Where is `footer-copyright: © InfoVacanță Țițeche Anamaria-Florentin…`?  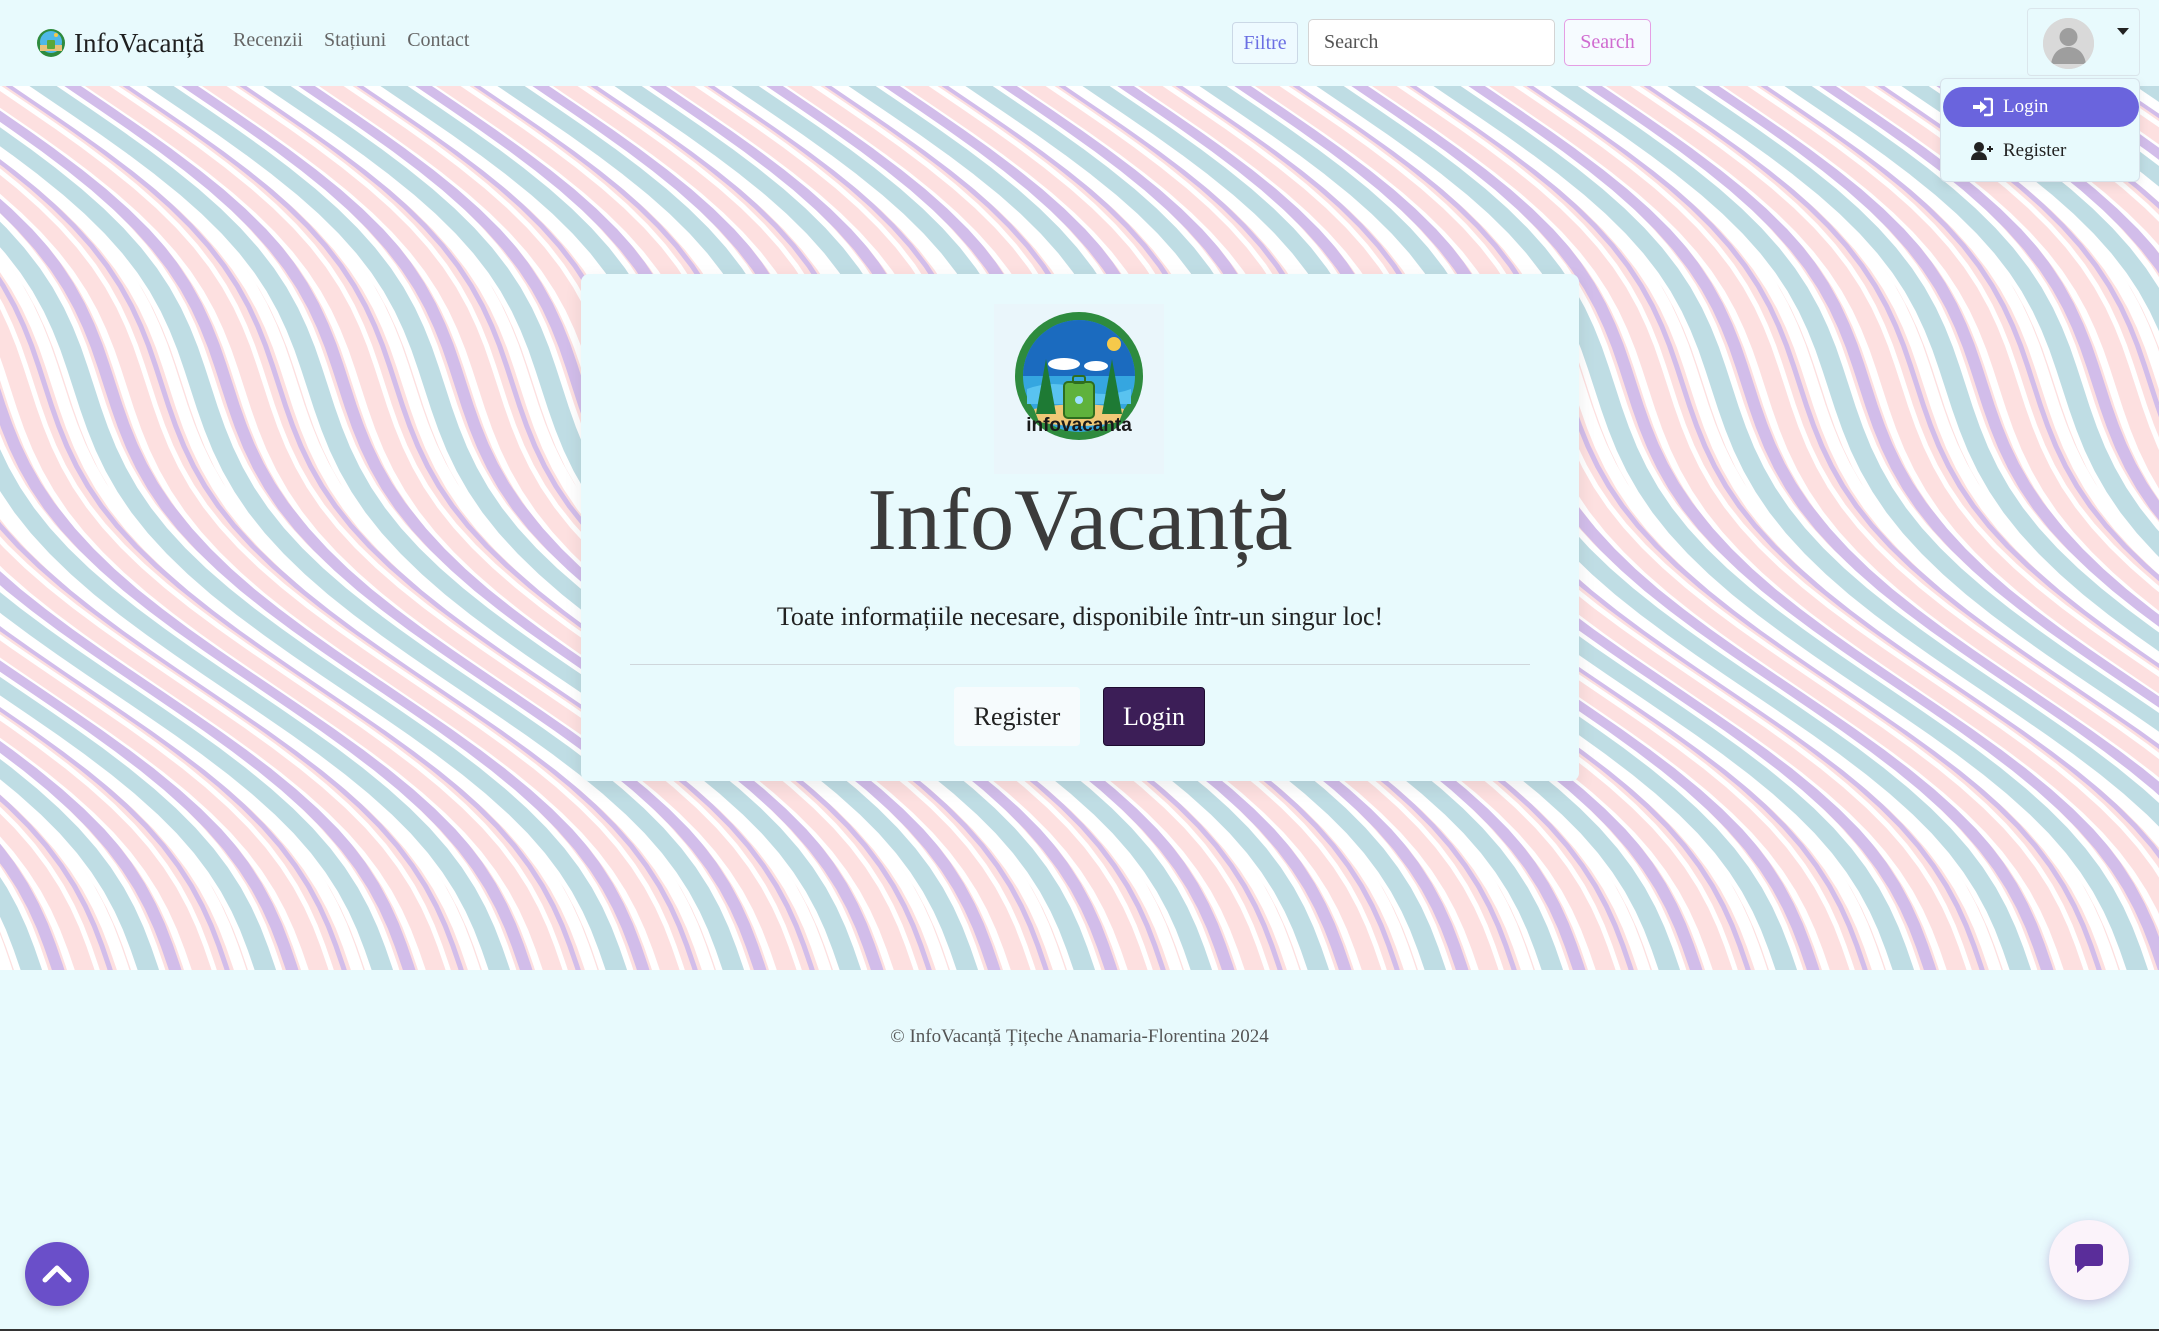
footer-copyright: © InfoVacanță Țițeche Anamaria-Florentin… is located at coordinates (1079, 1036).